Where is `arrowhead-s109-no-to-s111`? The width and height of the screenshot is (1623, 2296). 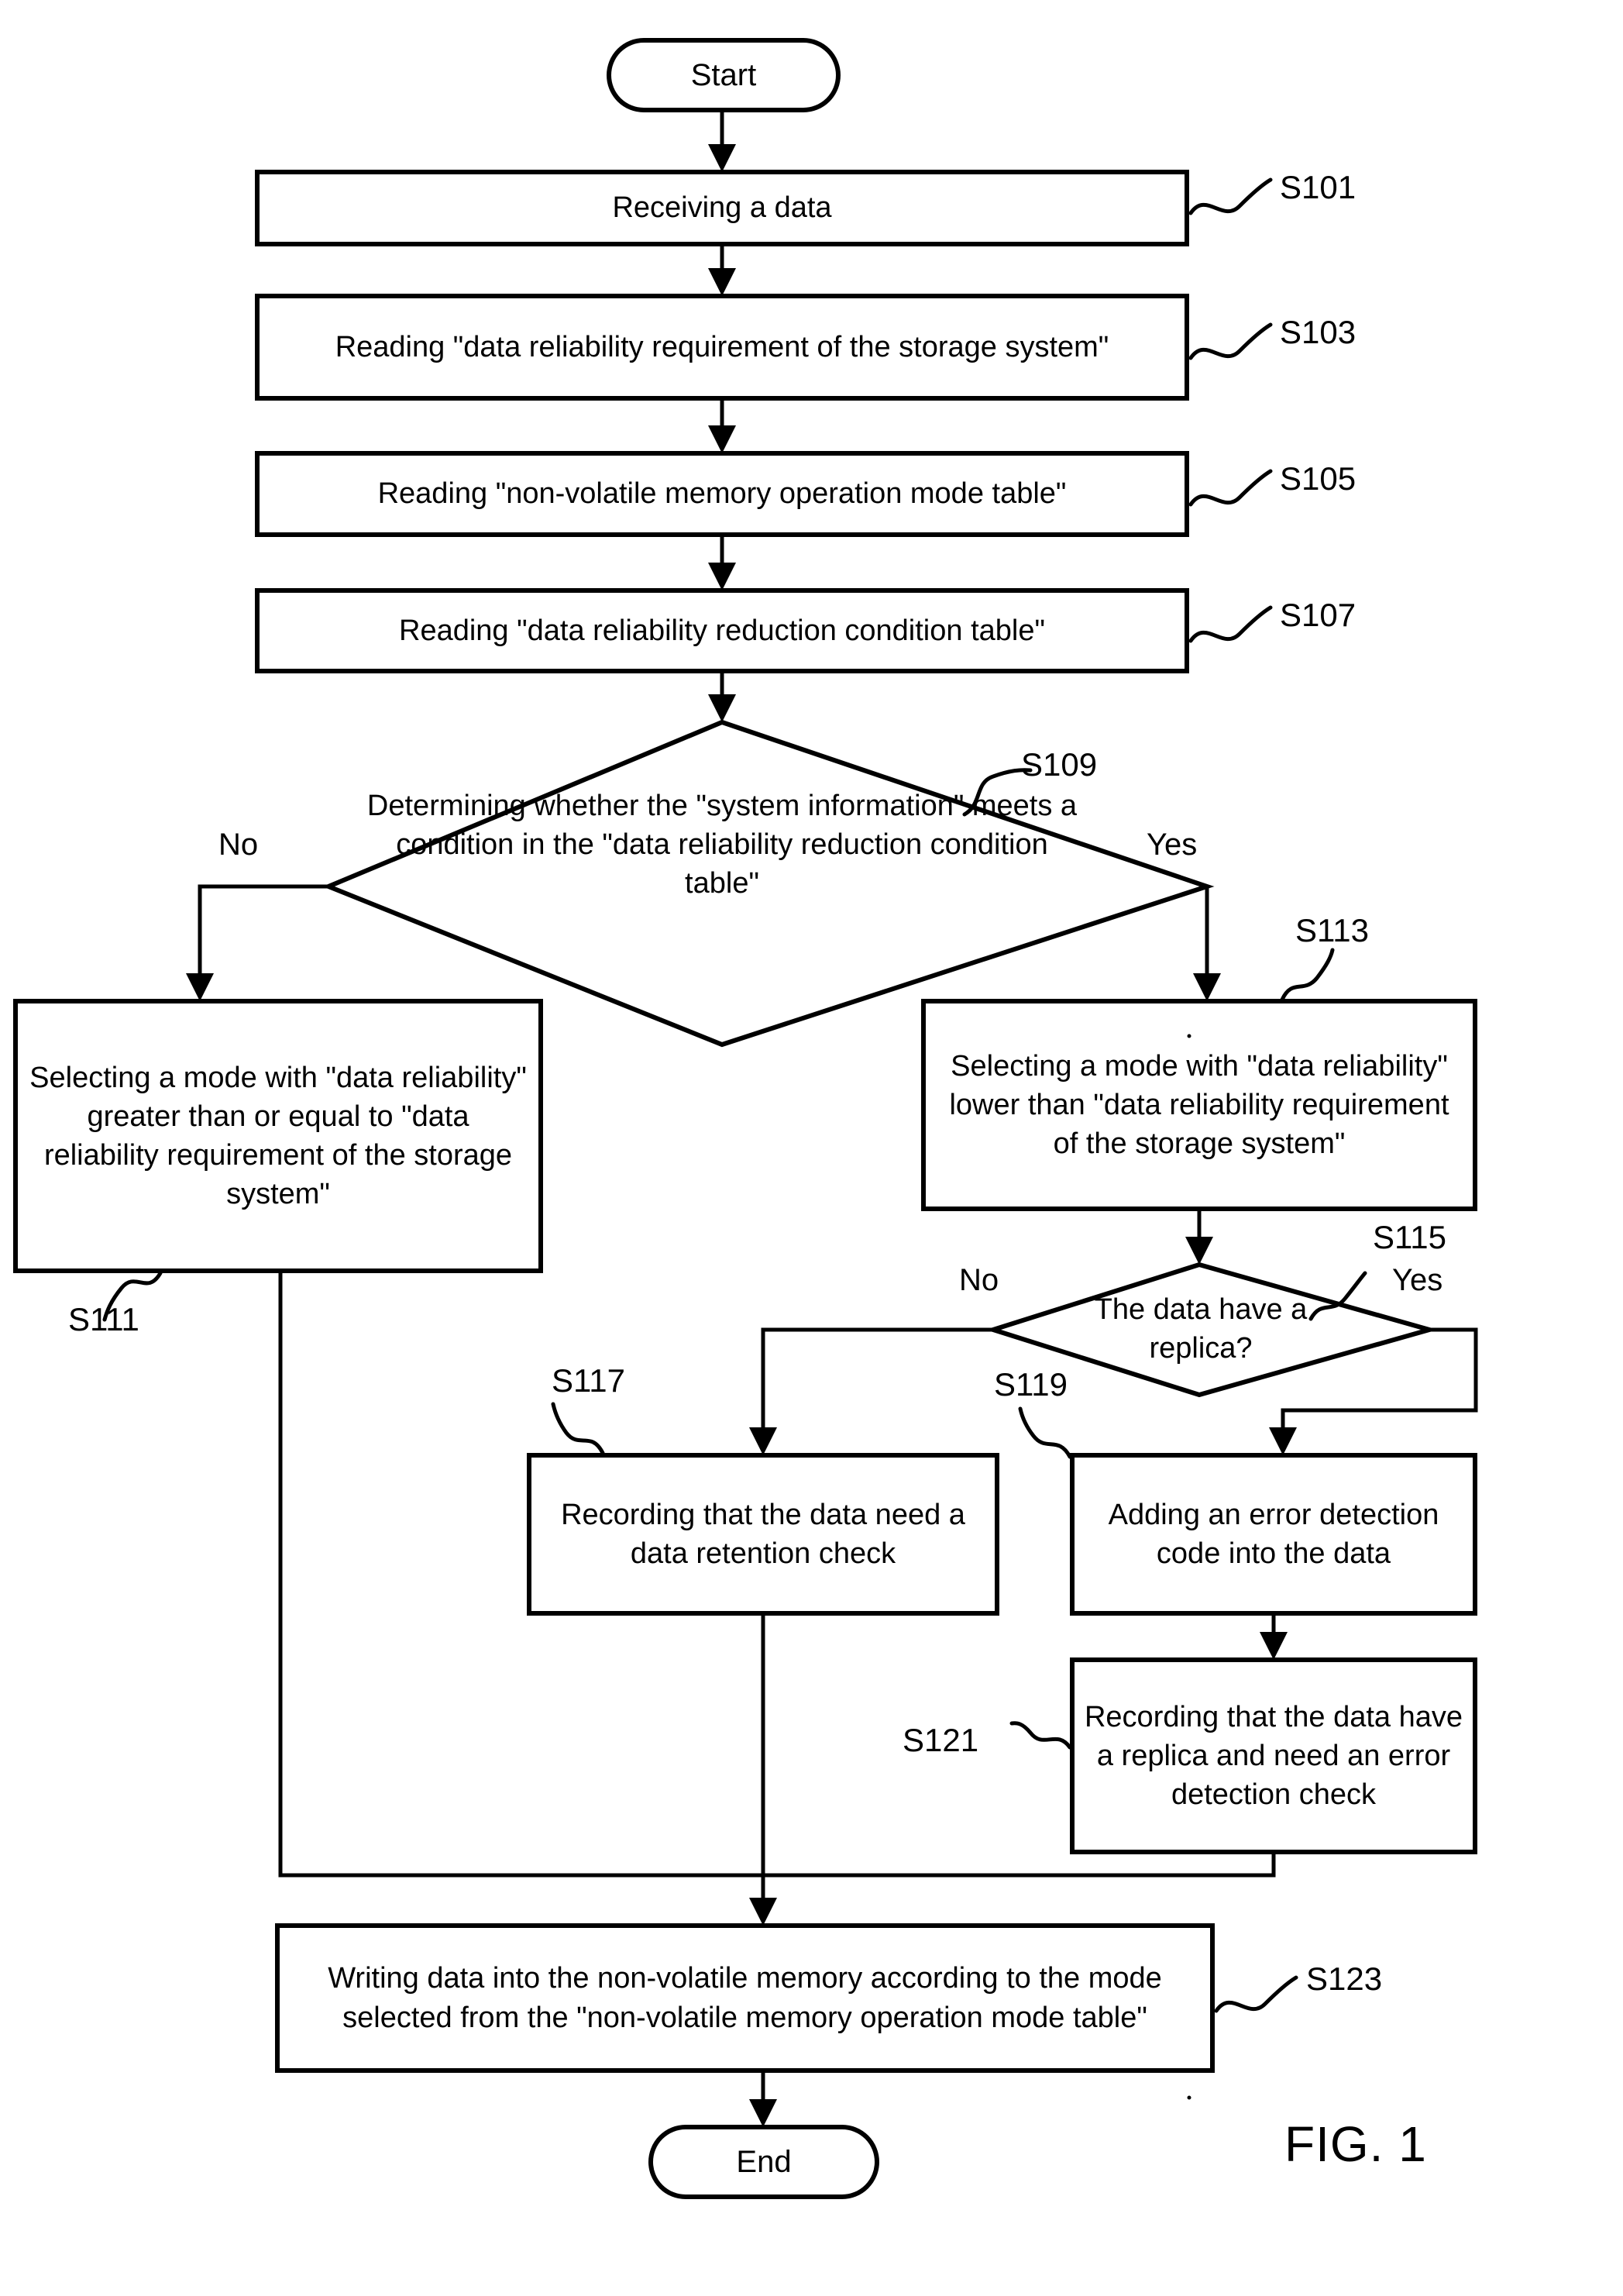 arrowhead-s109-no-to-s111 is located at coordinates (200, 987).